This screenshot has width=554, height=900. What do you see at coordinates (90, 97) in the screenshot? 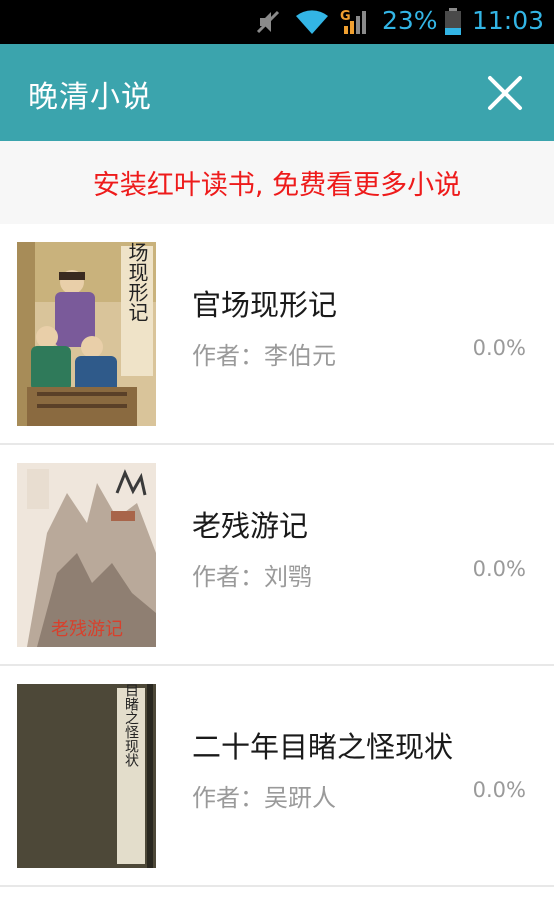
I see `app-title: 晚清小说` at bounding box center [90, 97].